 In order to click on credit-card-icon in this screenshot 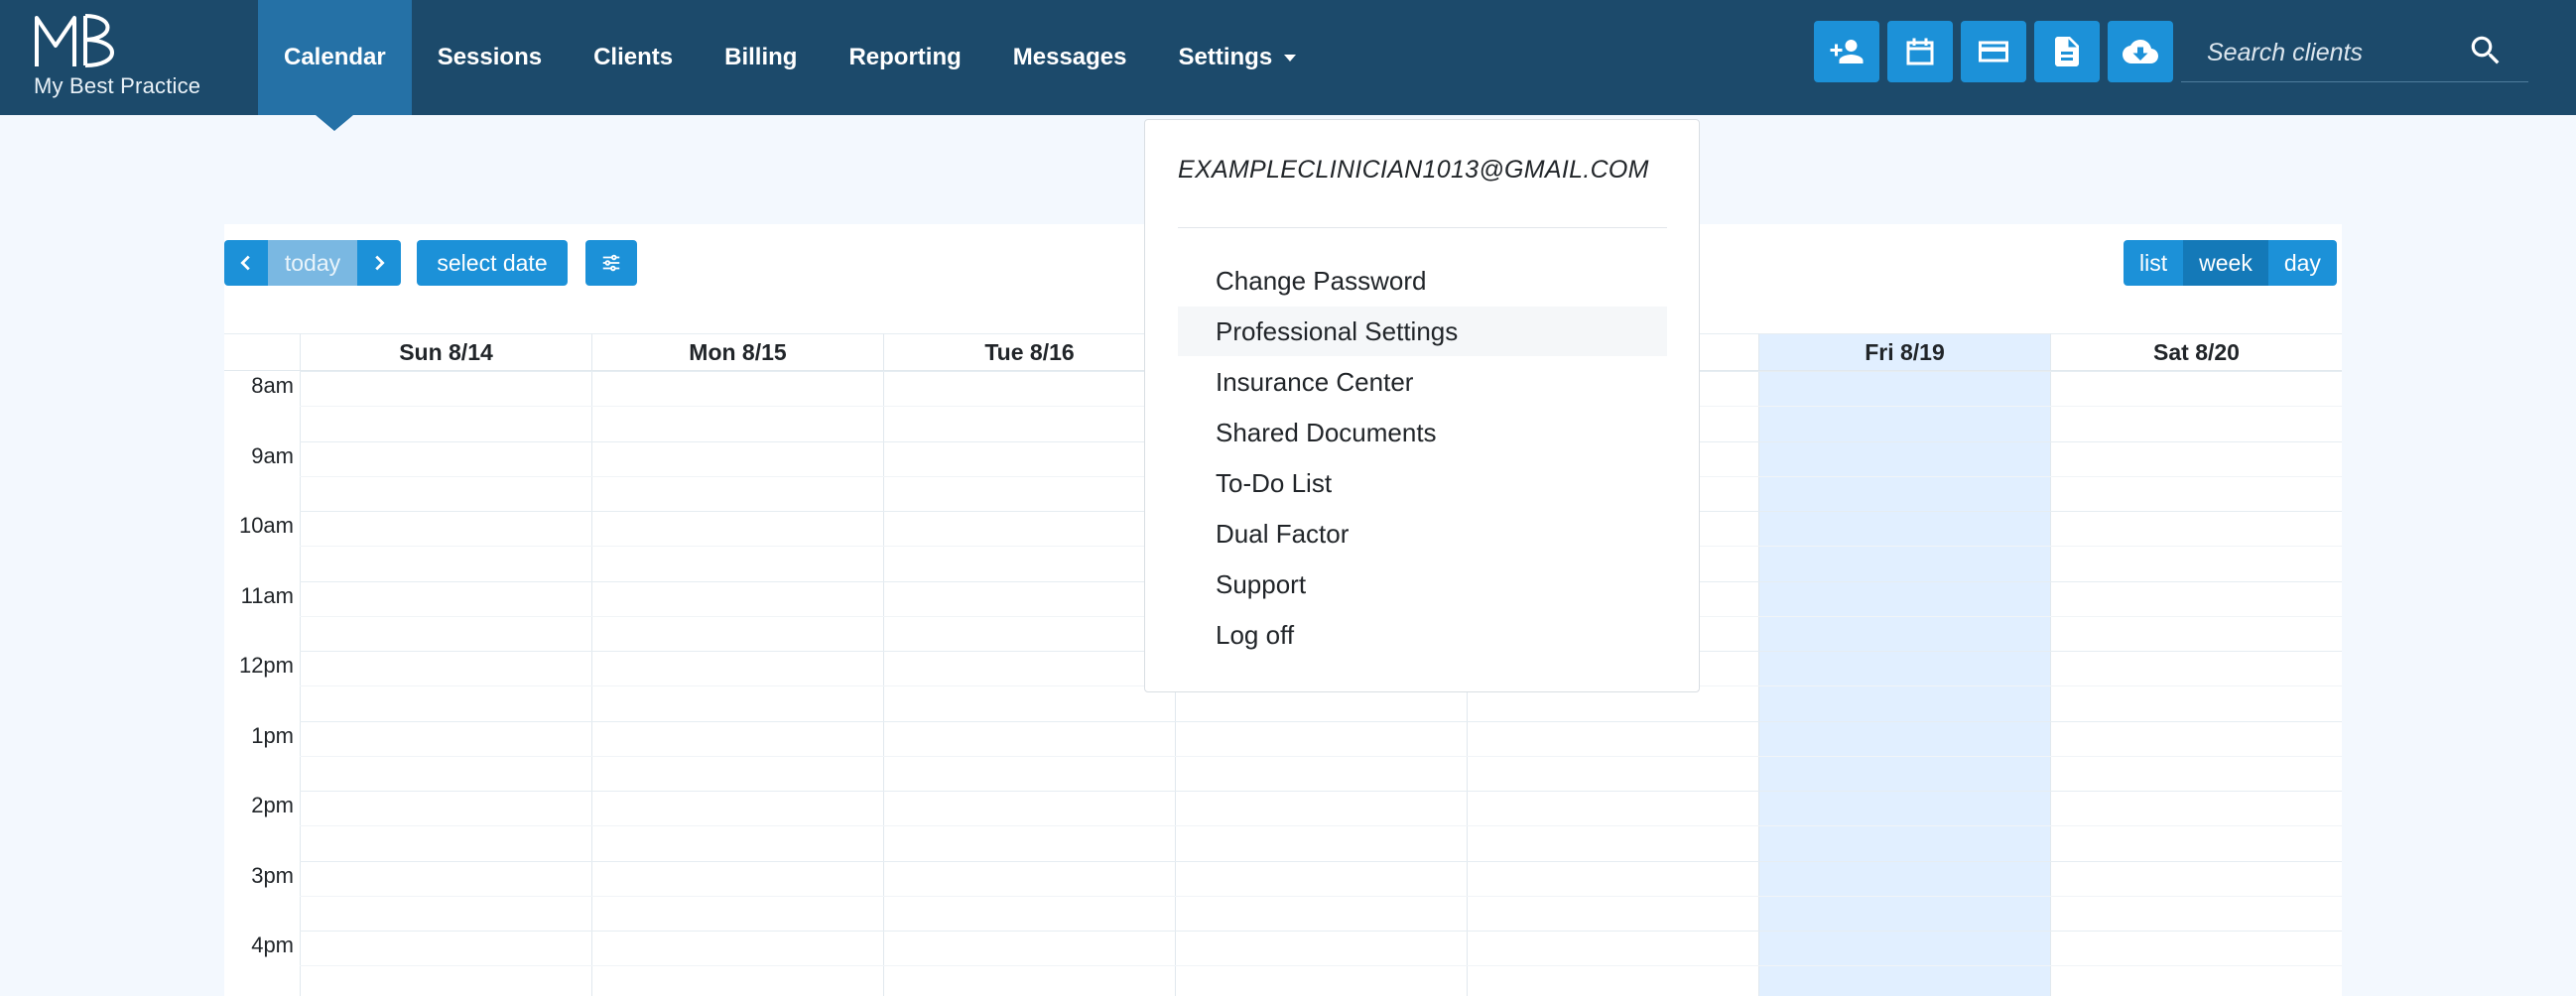, I will do `click(1994, 52)`.